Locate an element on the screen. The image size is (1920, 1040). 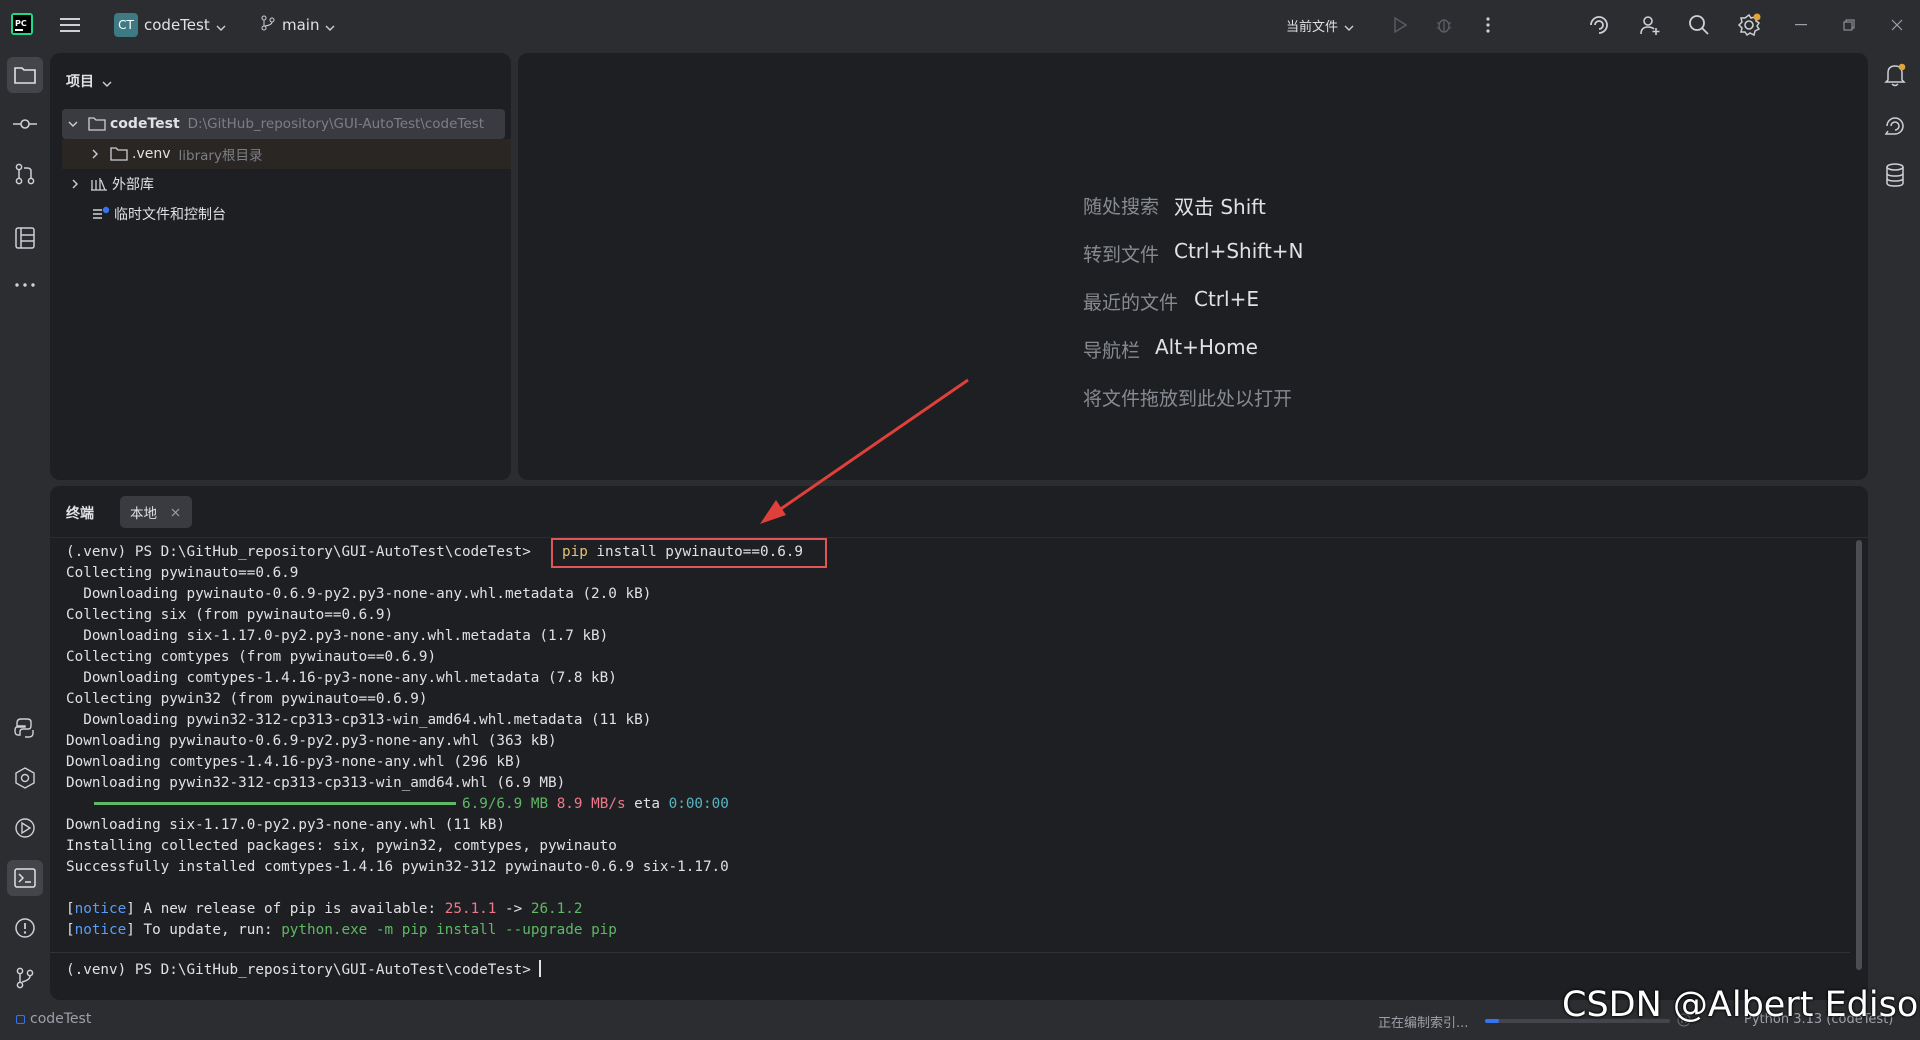
project-square-icon is located at coordinates (20, 1019).